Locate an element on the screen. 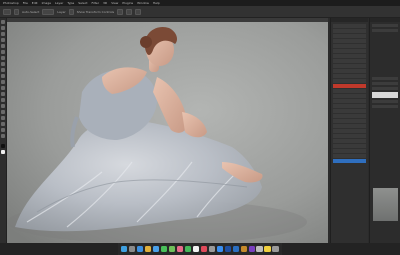 This screenshot has height=255, width=400. shape-tool-icon is located at coordinates (3, 124).